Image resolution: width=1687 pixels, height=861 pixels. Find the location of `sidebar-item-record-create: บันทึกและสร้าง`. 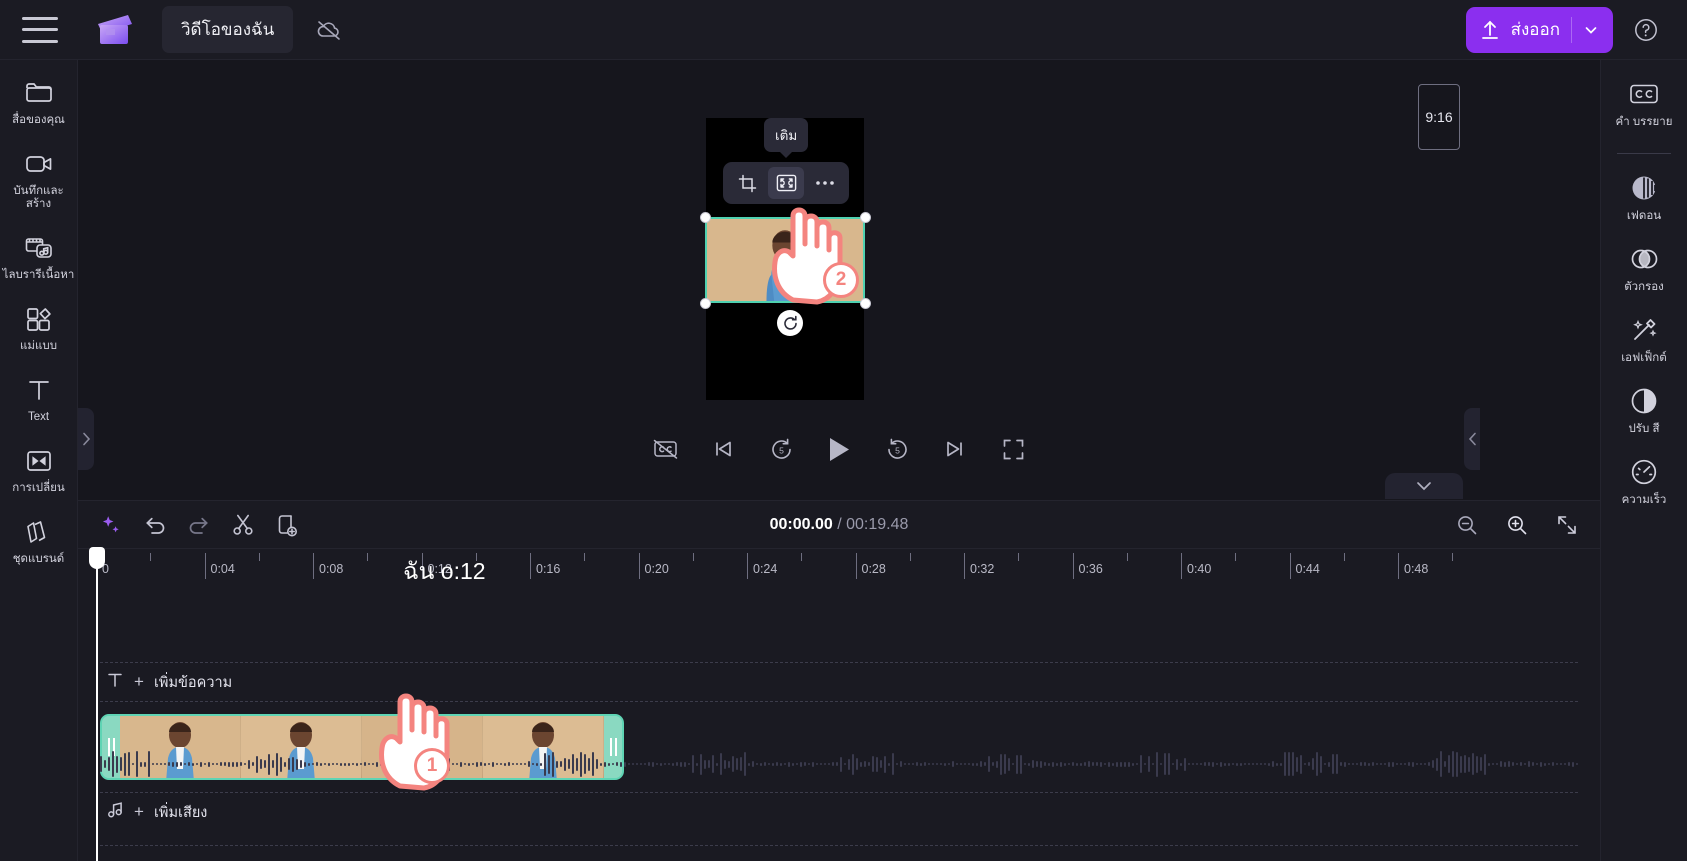

sidebar-item-record-create: บันทึกและสร้าง is located at coordinates (39, 180).